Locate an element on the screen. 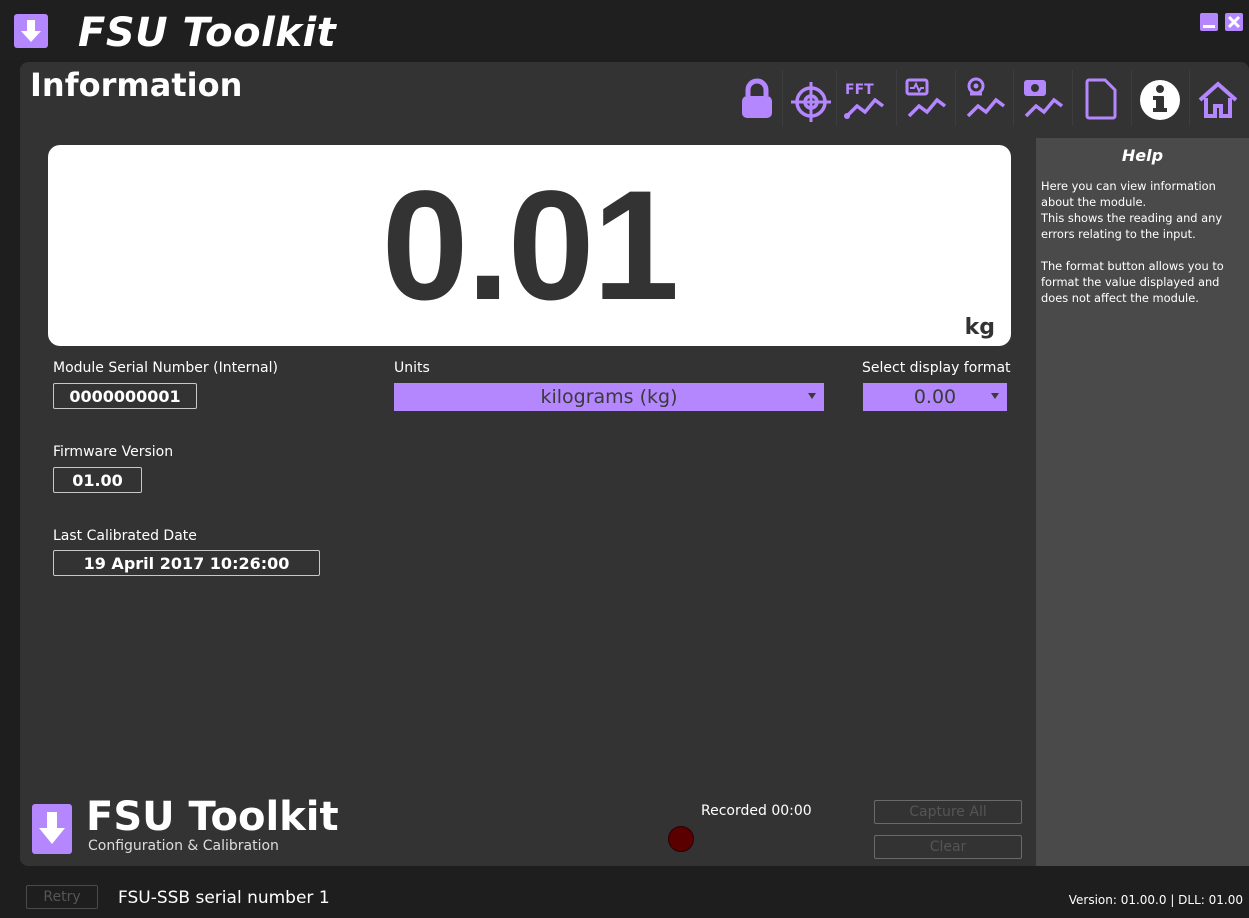 The height and width of the screenshot is (918, 1249). device-status: FSU-SSB serial number 1 is located at coordinates (224, 898).